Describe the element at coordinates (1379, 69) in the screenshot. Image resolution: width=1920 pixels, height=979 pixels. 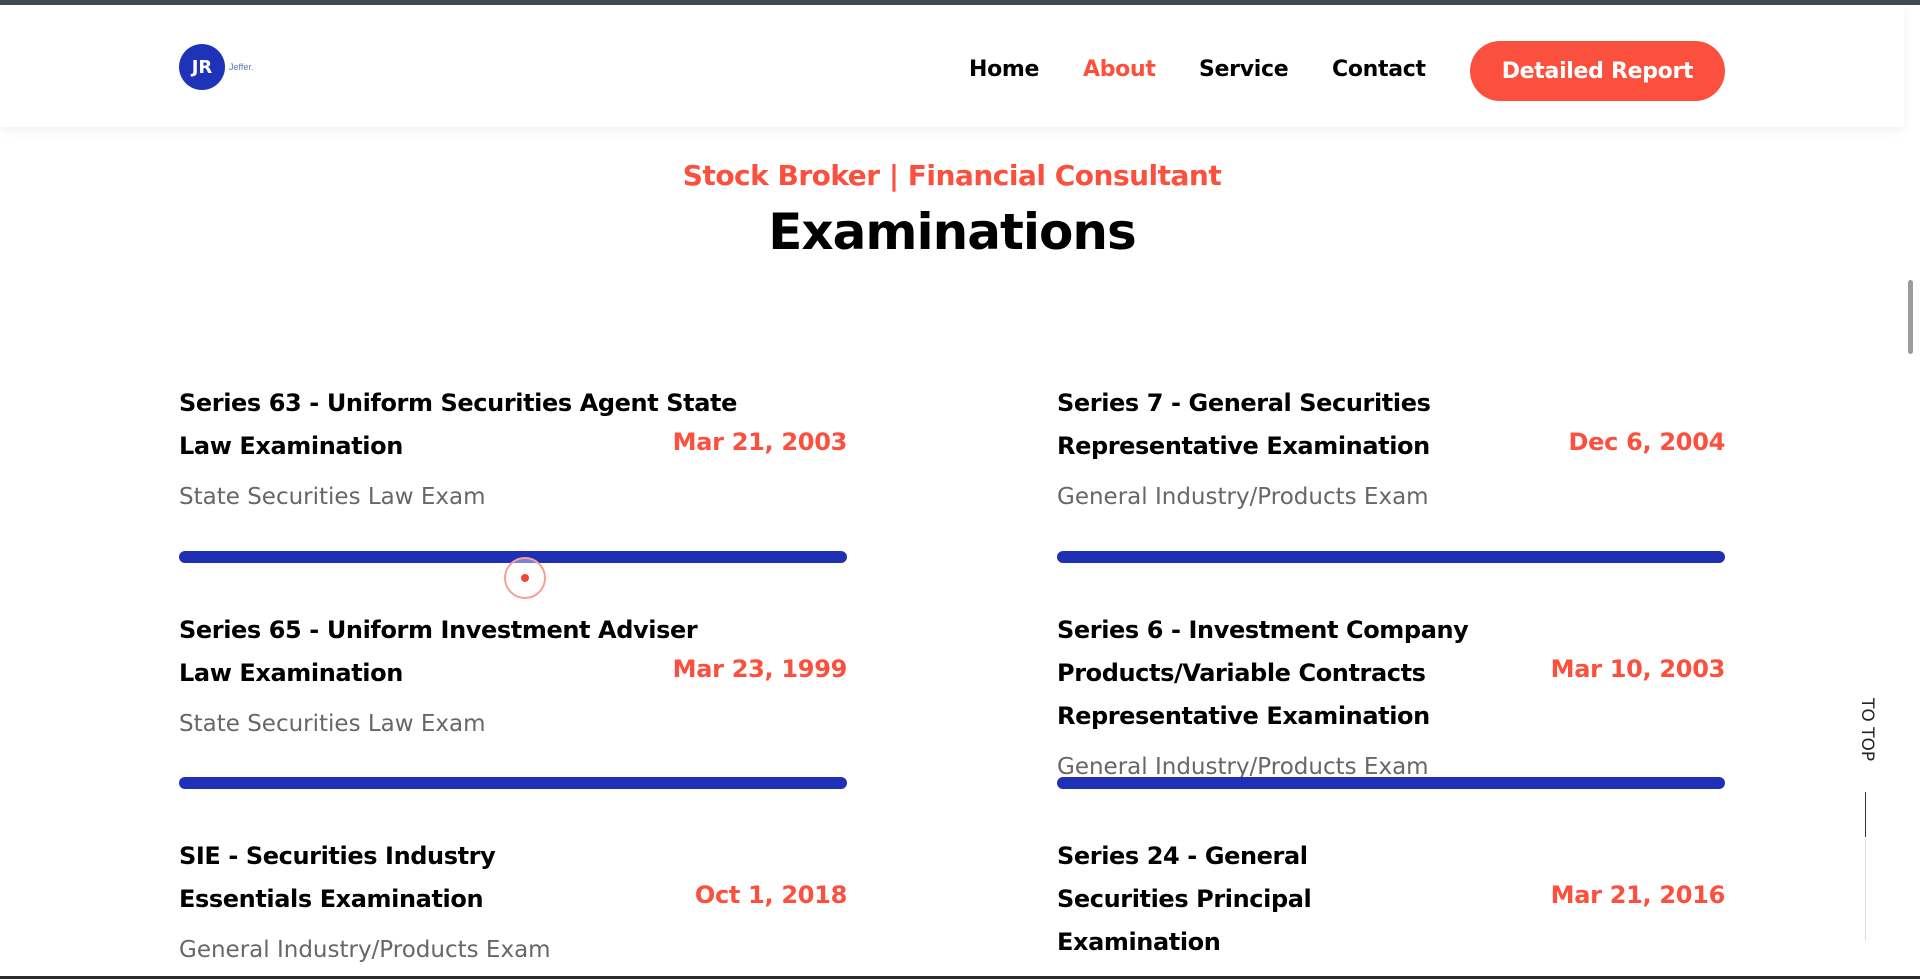
I see `nav-item-contact: Contact` at that location.